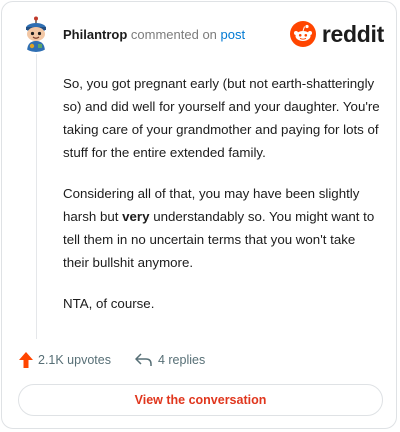 The image size is (400, 432). I want to click on comment-header: Philantrop commented on post reddit, so click(201, 35).